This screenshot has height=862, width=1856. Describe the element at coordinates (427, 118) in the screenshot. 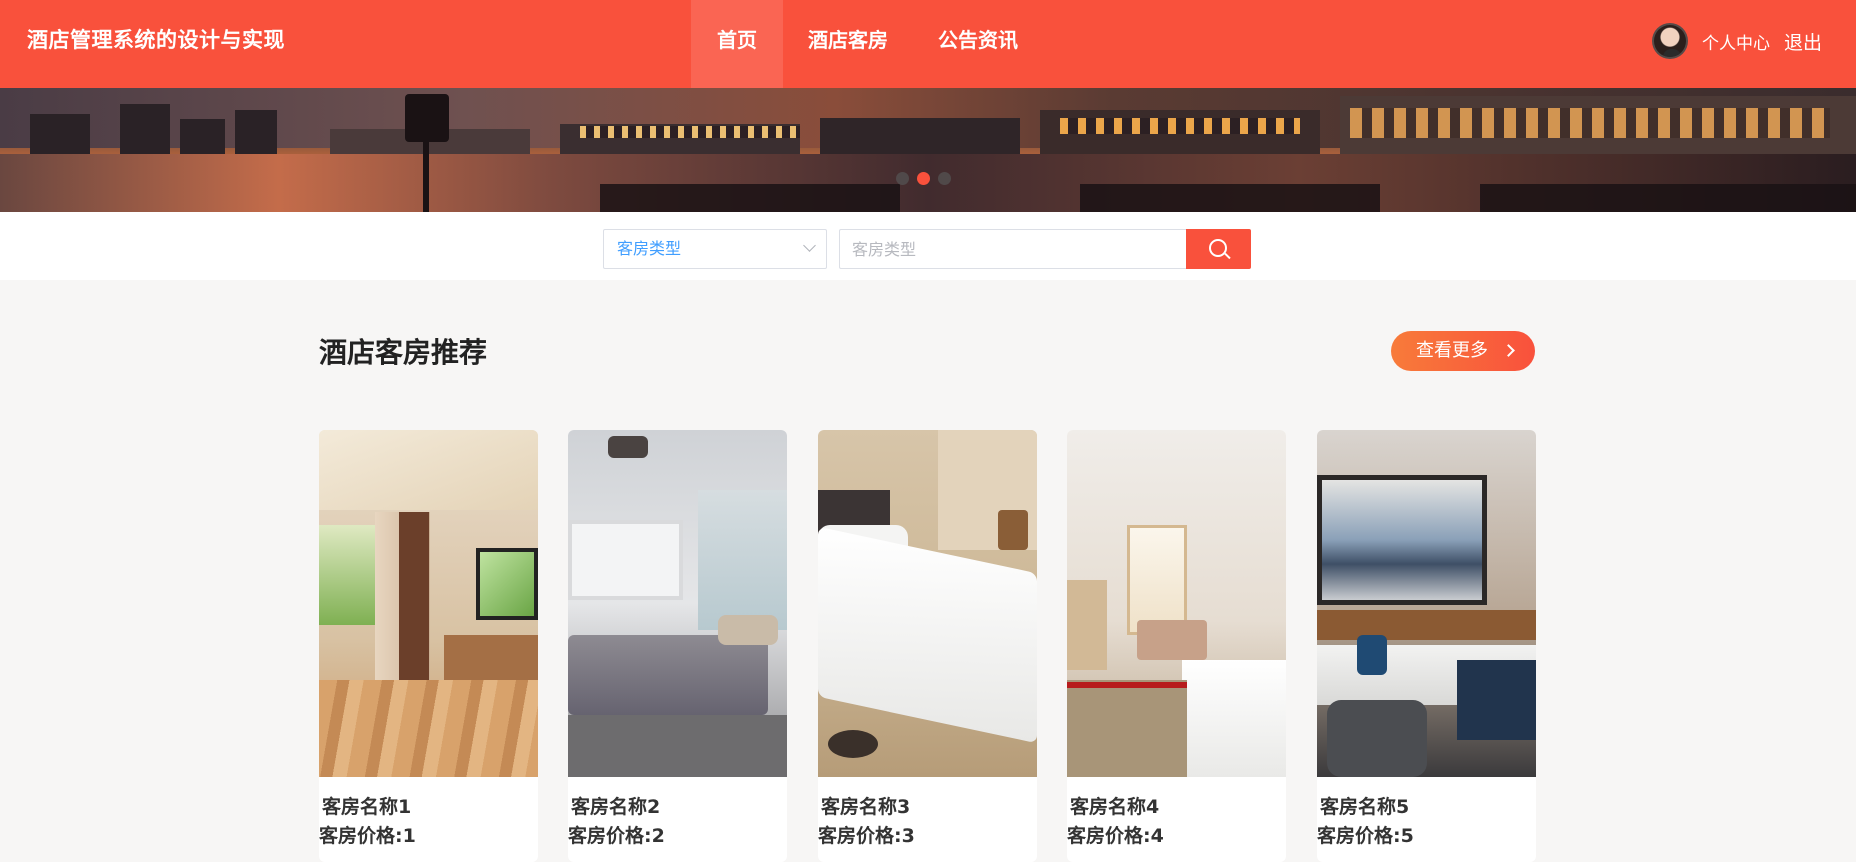

I see `banner-lamp` at that location.